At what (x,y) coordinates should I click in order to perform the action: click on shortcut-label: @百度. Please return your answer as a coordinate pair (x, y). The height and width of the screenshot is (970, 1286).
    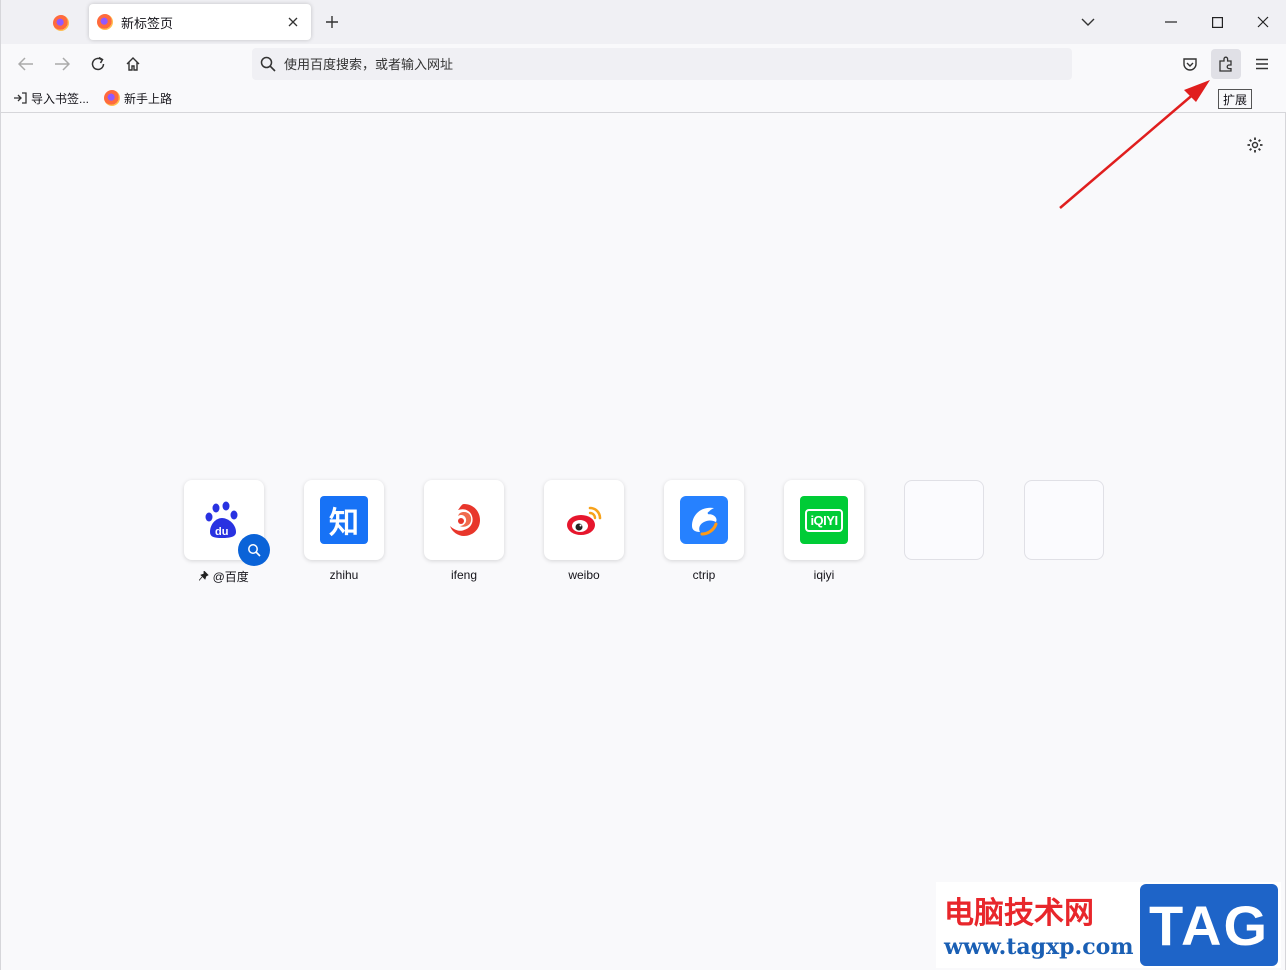
    Looking at the image, I should click on (224, 576).